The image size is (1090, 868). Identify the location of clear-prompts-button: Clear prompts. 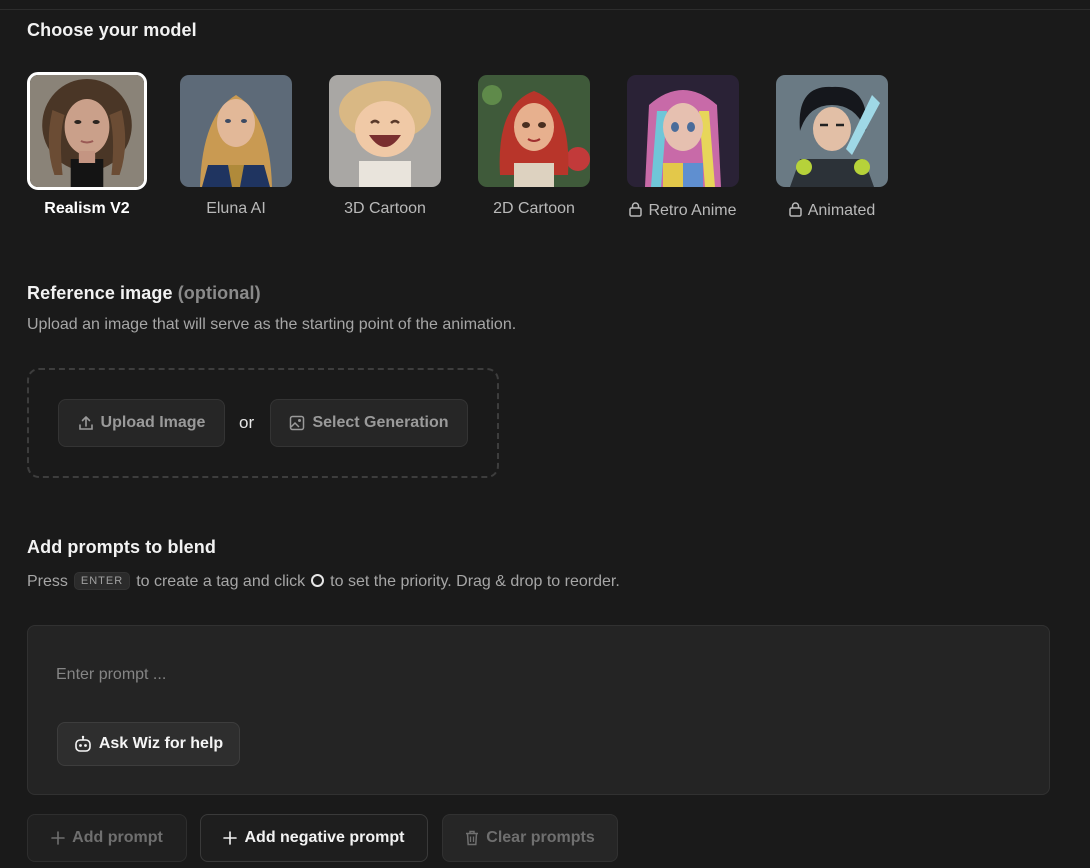
(530, 838).